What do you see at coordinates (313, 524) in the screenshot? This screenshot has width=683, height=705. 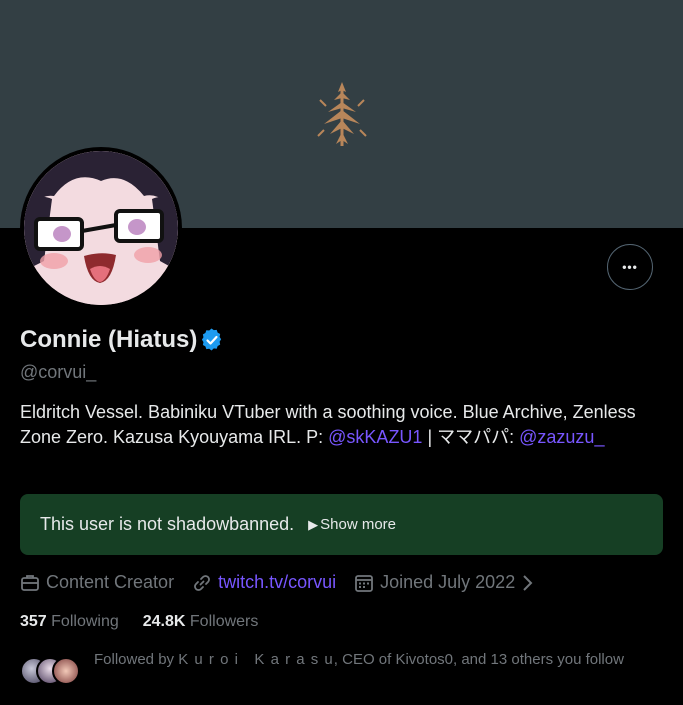 I see `play-triangle-icon: ▶` at bounding box center [313, 524].